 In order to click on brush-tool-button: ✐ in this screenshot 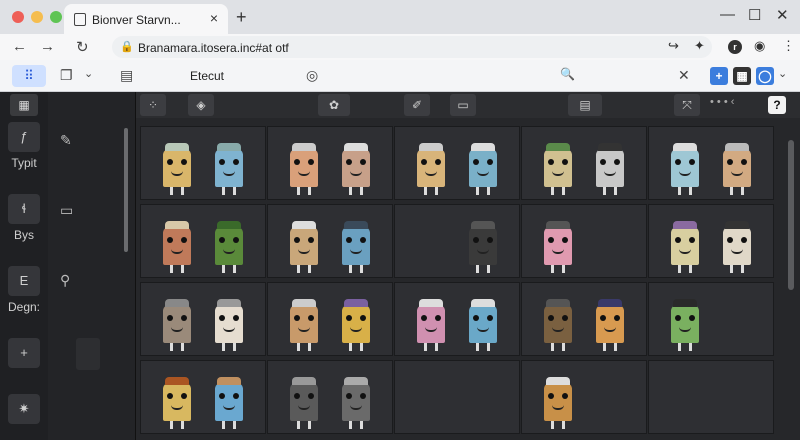, I will do `click(417, 105)`.